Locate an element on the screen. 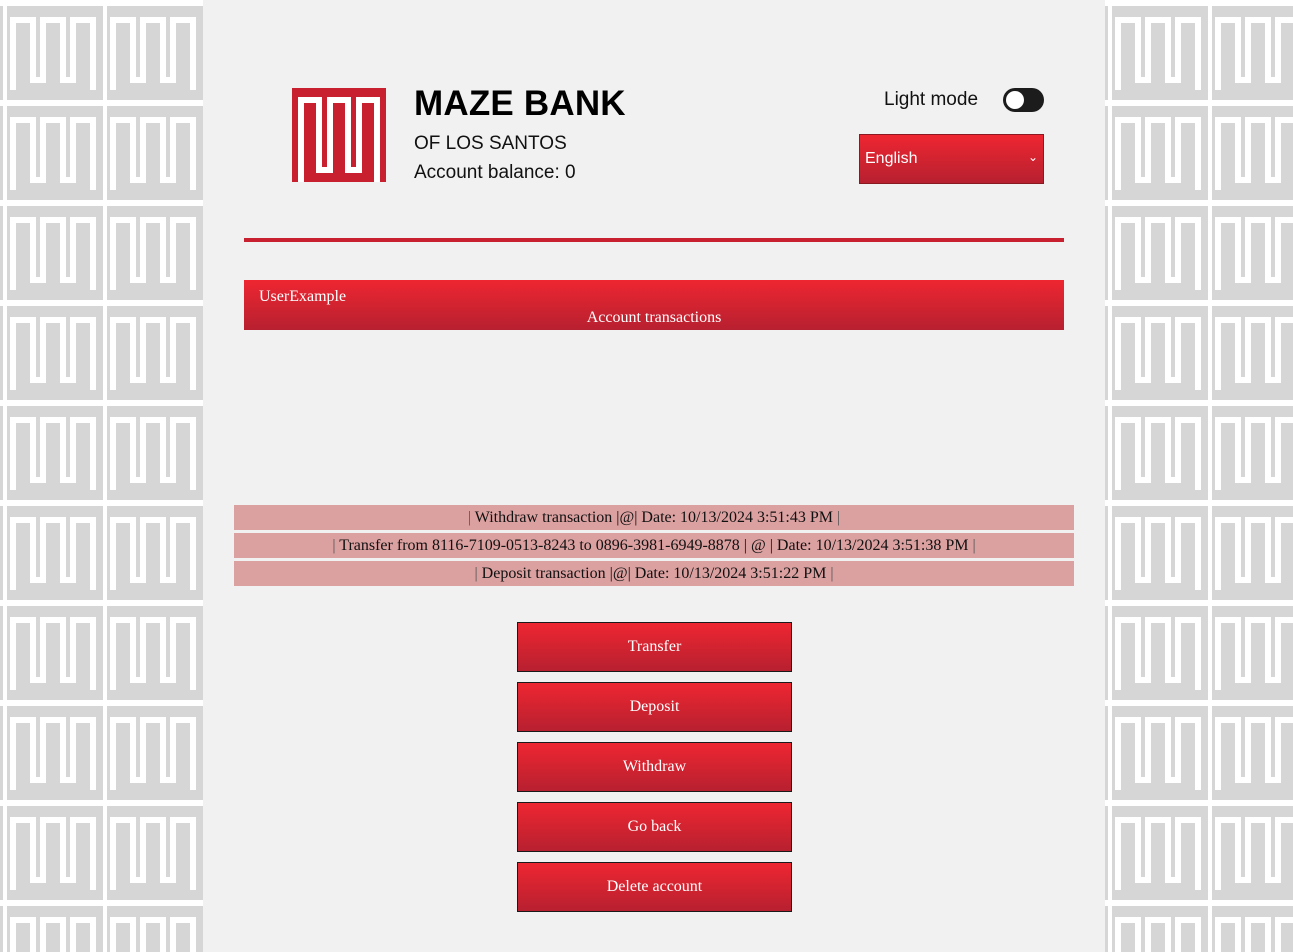  bank-subtitle: OF LOS SANTOS is located at coordinates (490, 143).